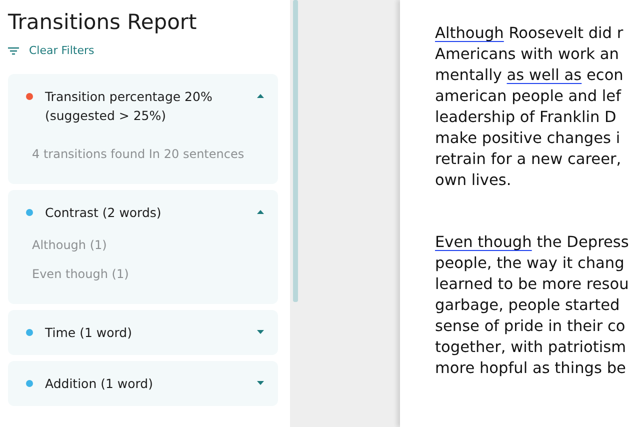 The height and width of the screenshot is (427, 640). Describe the element at coordinates (138, 153) in the screenshot. I see `summary-text: 4 transitions found In 20 sentences` at that location.